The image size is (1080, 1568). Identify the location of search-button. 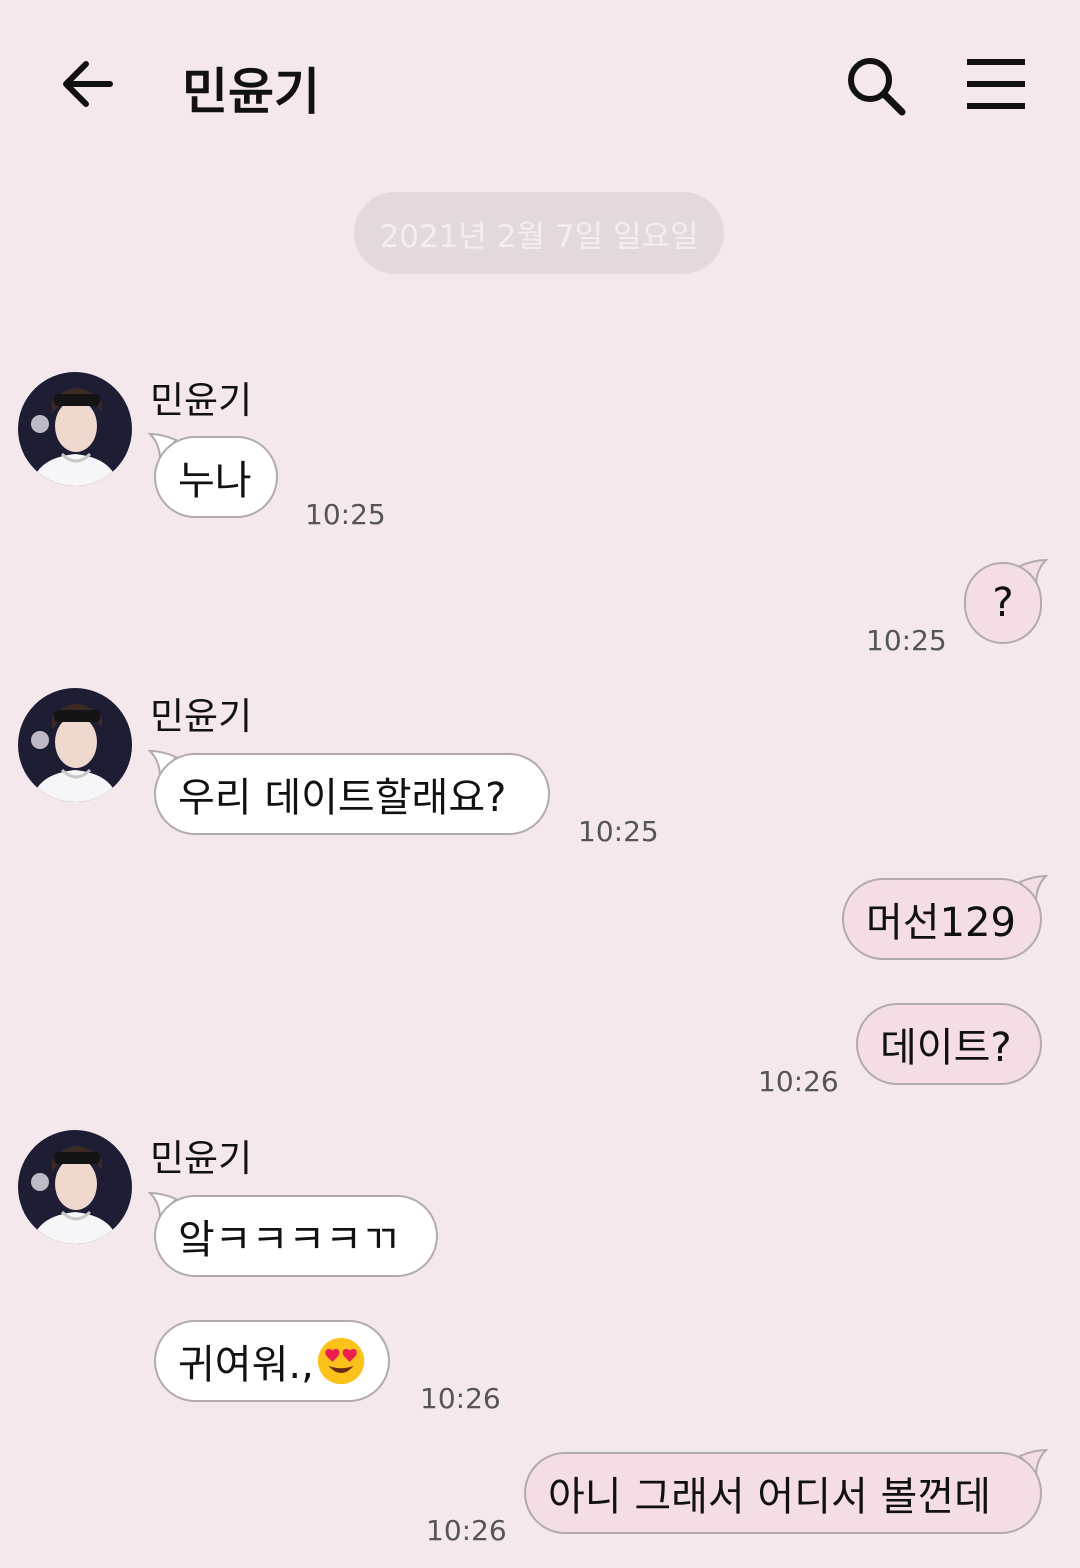
(877, 87).